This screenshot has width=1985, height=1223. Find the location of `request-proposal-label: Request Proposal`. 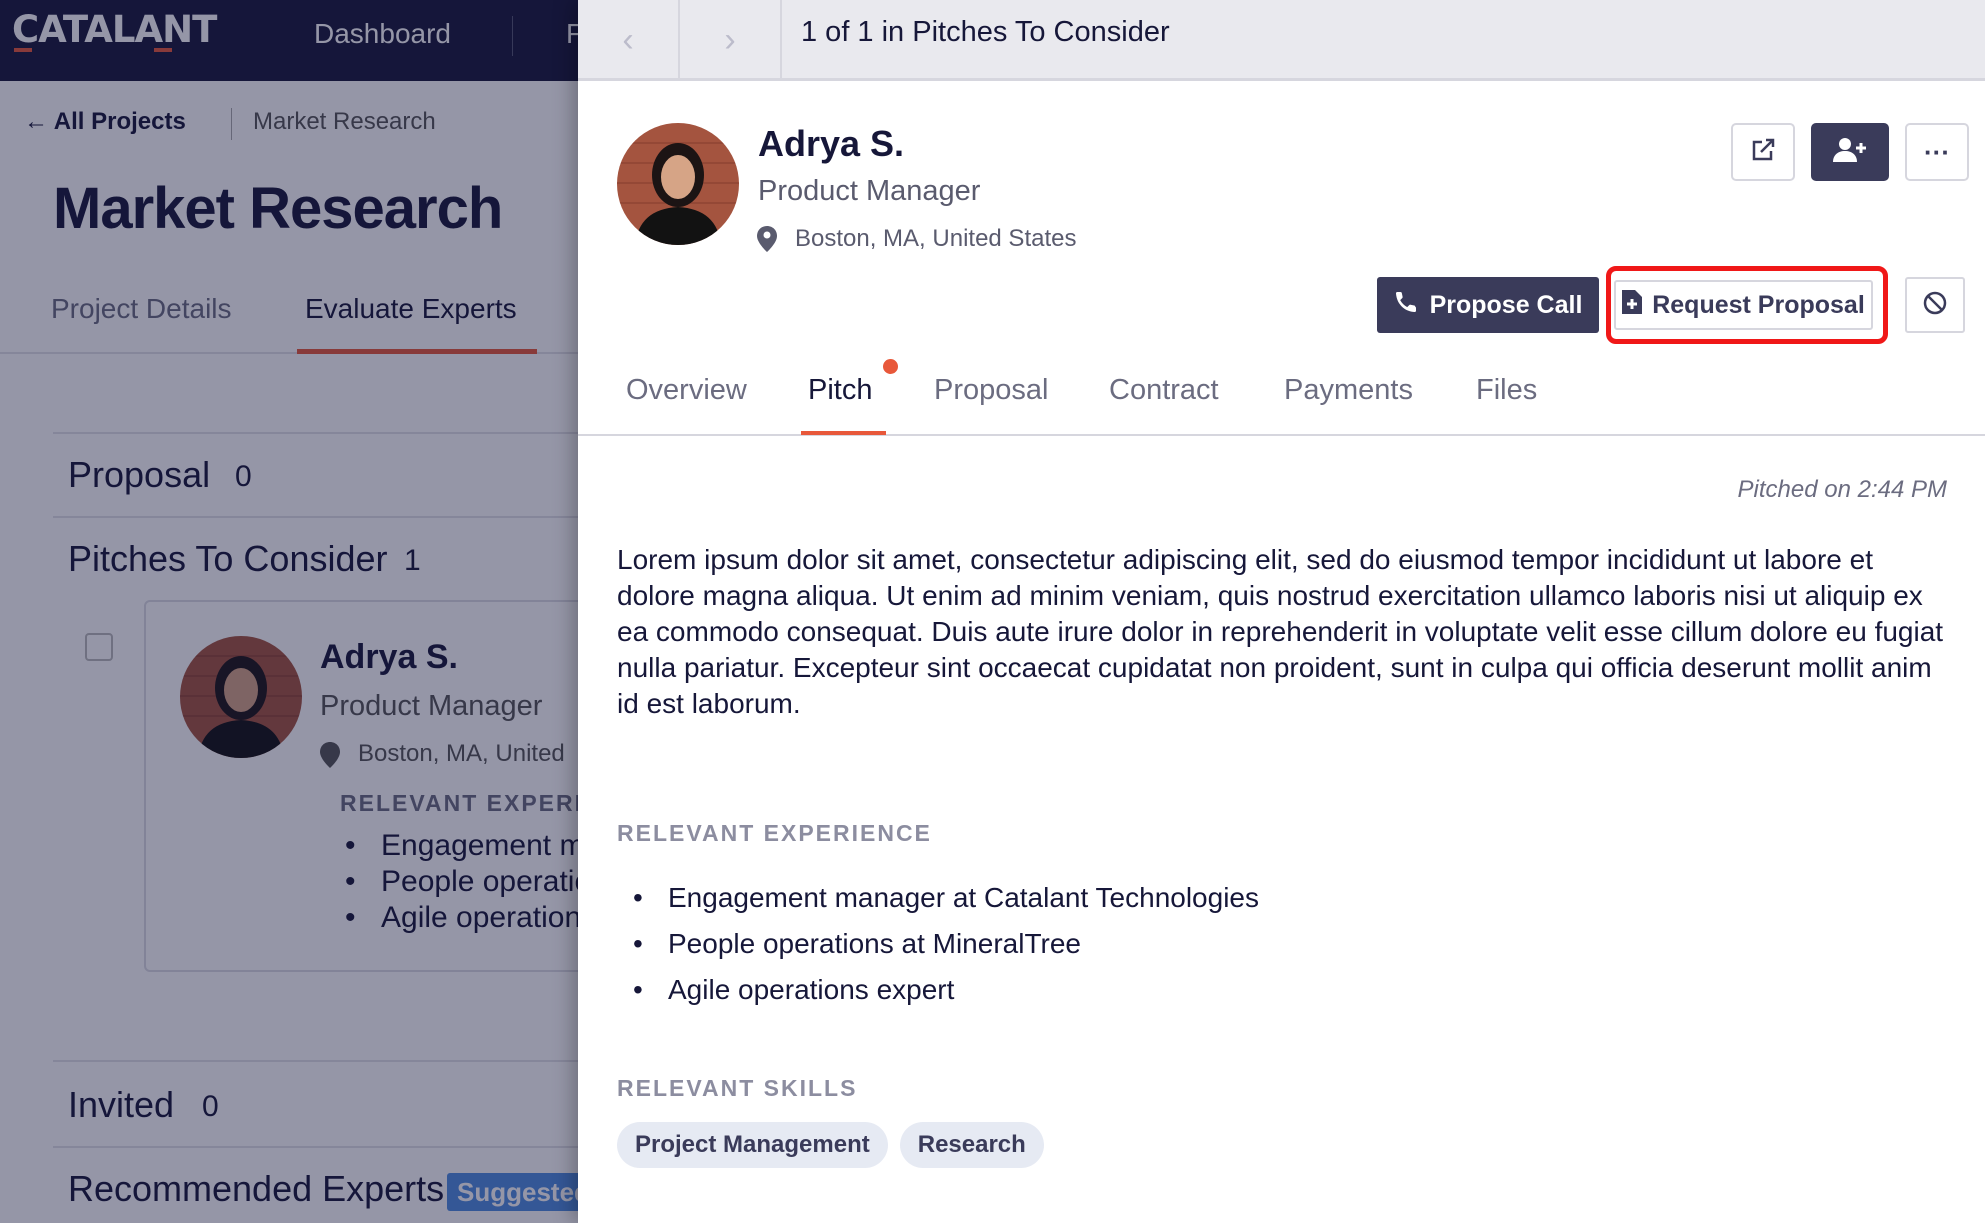

request-proposal-label: Request Proposal is located at coordinates (1758, 304).